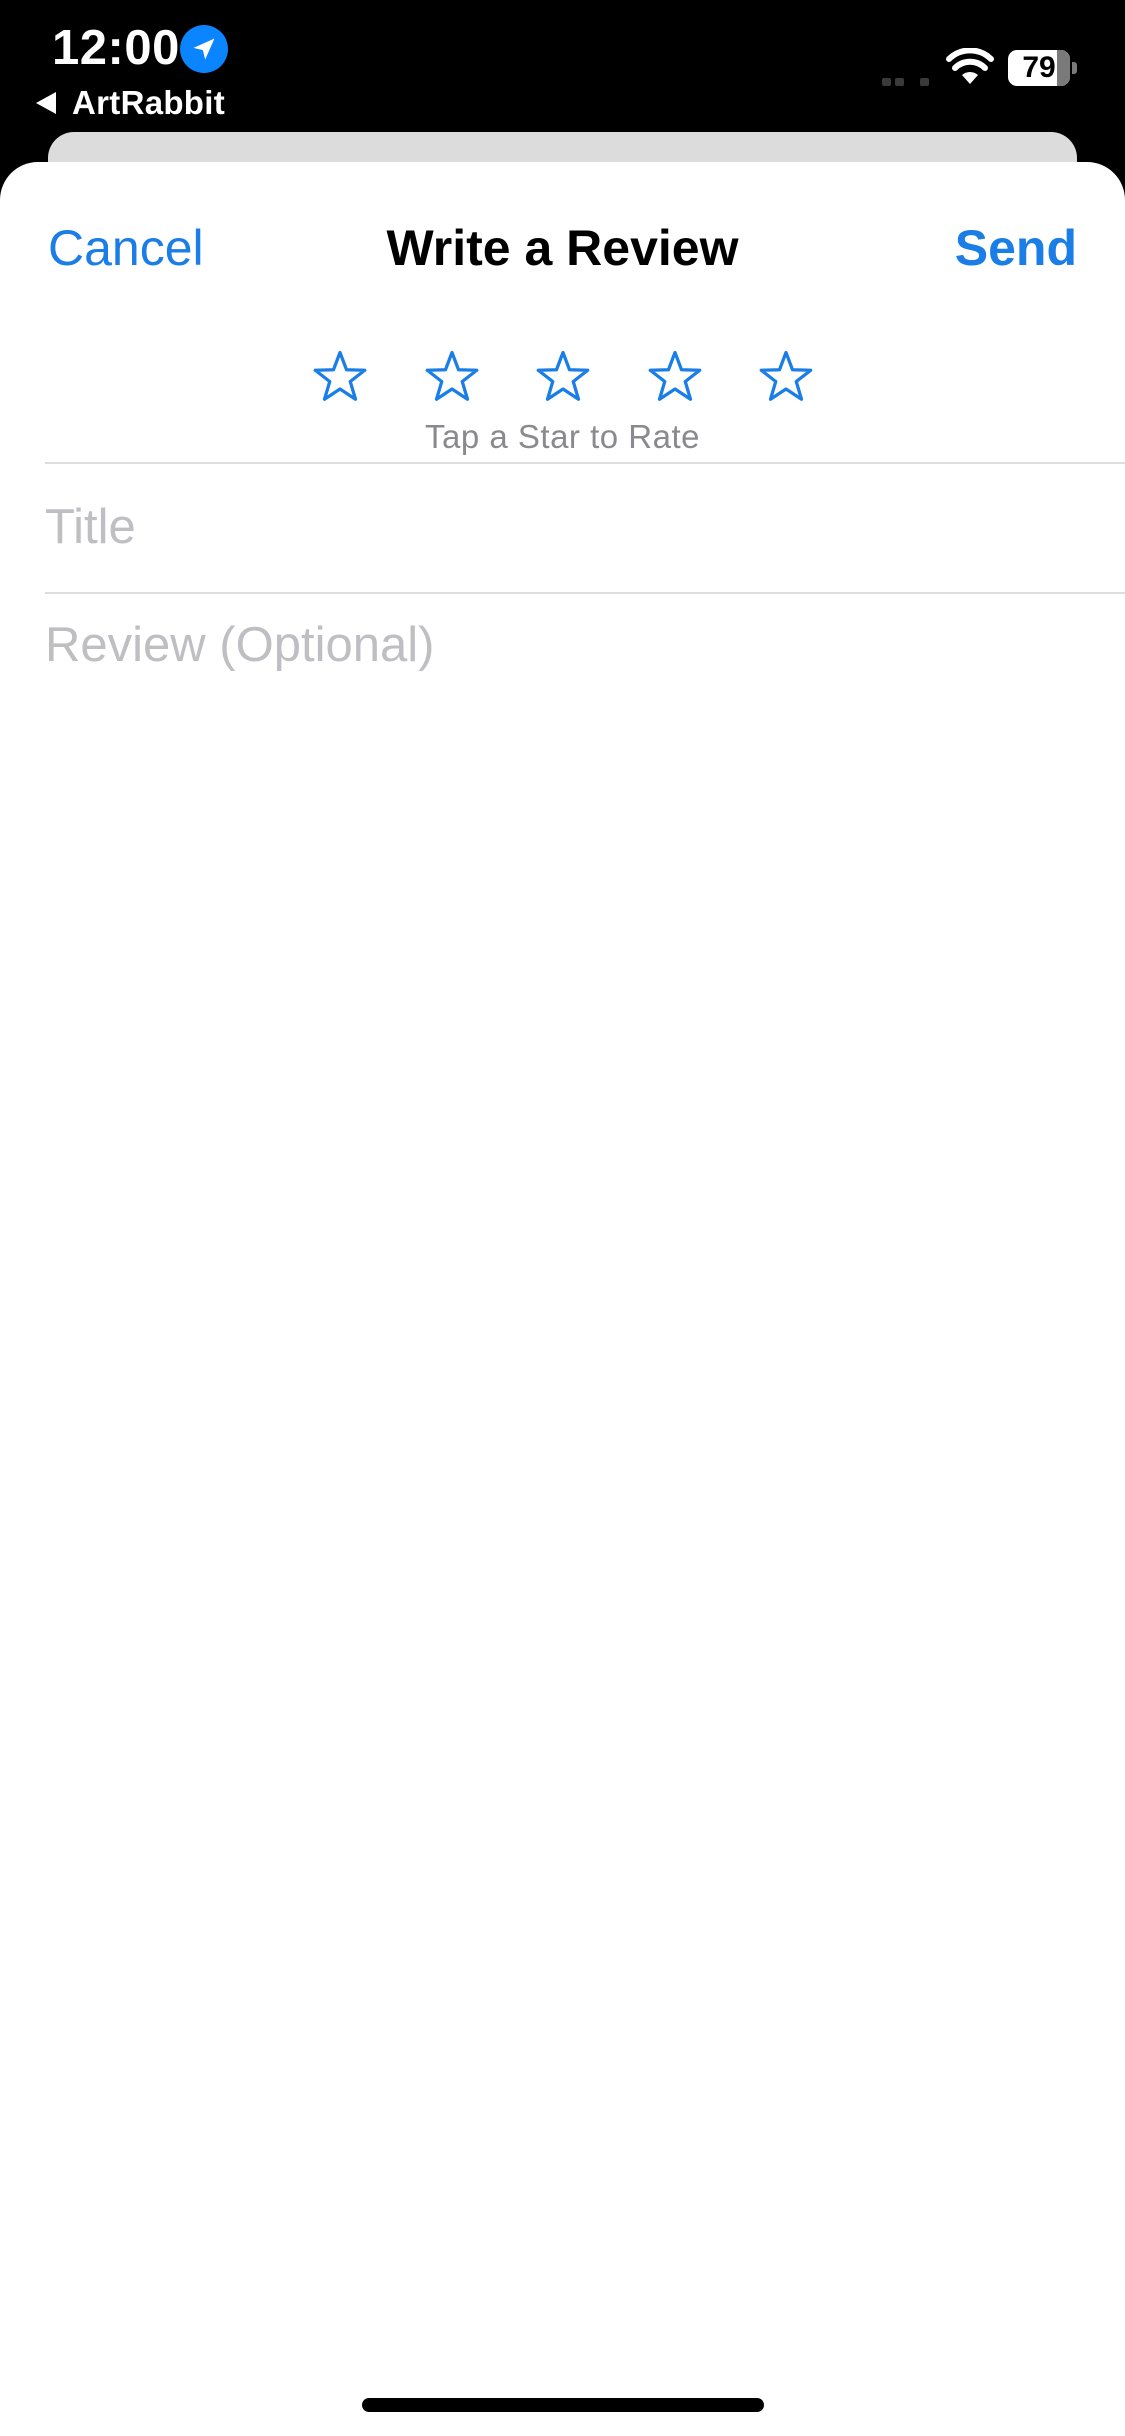  I want to click on cellular-signal-icon, so click(905, 82).